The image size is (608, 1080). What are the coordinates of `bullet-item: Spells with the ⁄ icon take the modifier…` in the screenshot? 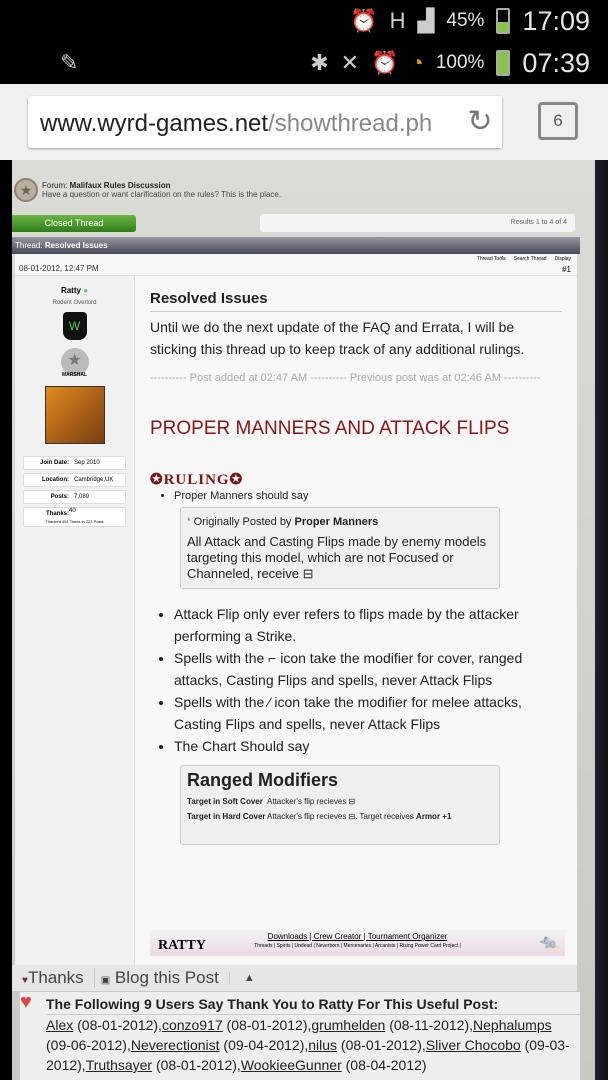 It's located at (368, 713).